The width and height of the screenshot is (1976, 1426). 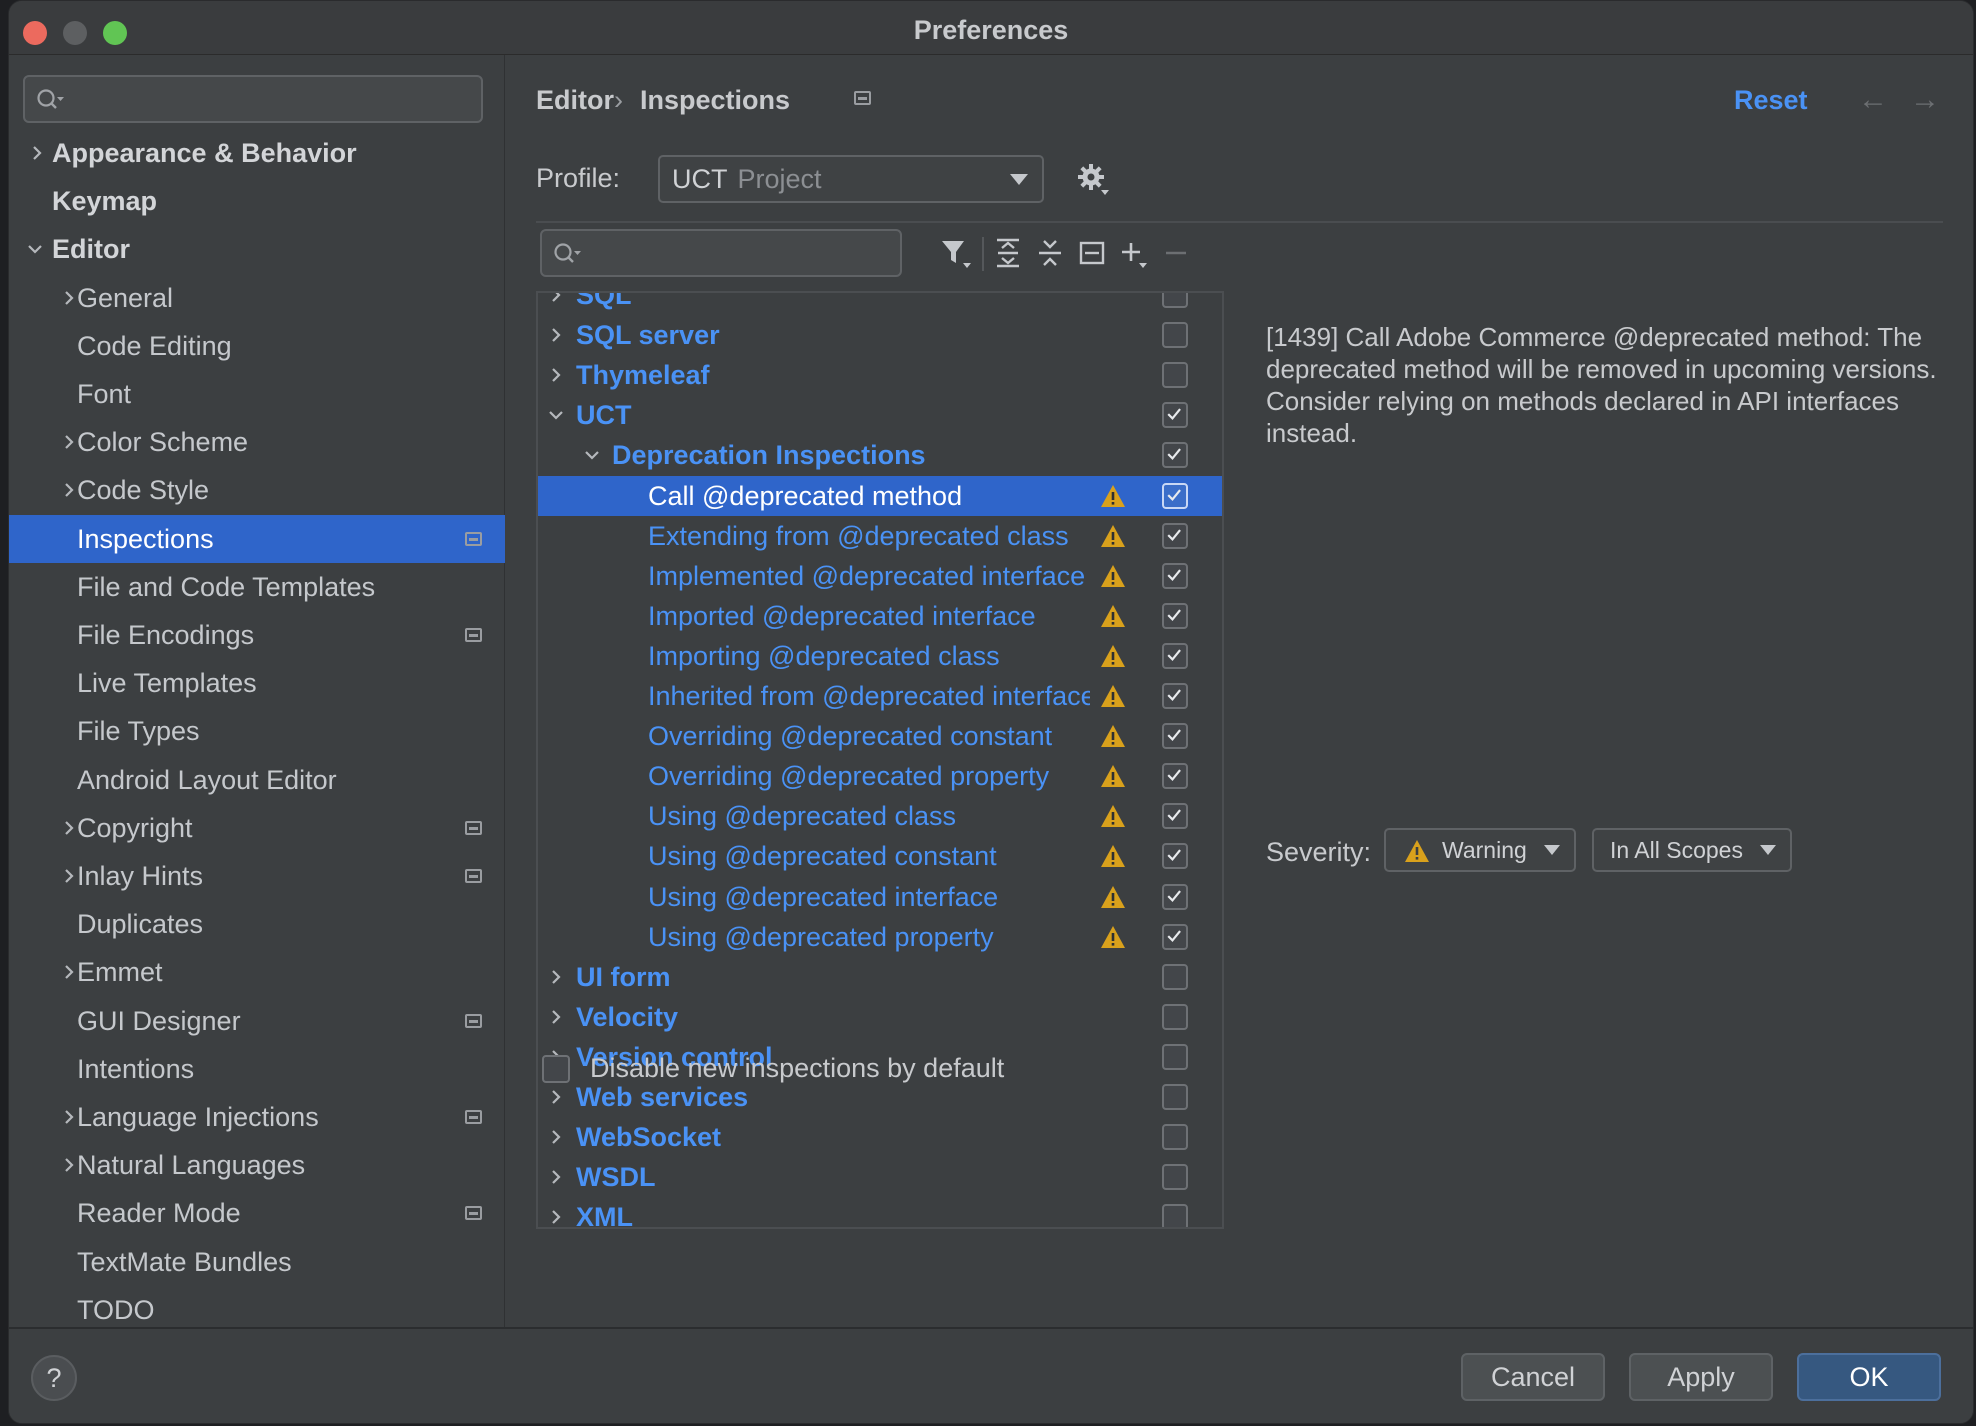 What do you see at coordinates (257, 201) in the screenshot?
I see `sidebar-item: Keymap` at bounding box center [257, 201].